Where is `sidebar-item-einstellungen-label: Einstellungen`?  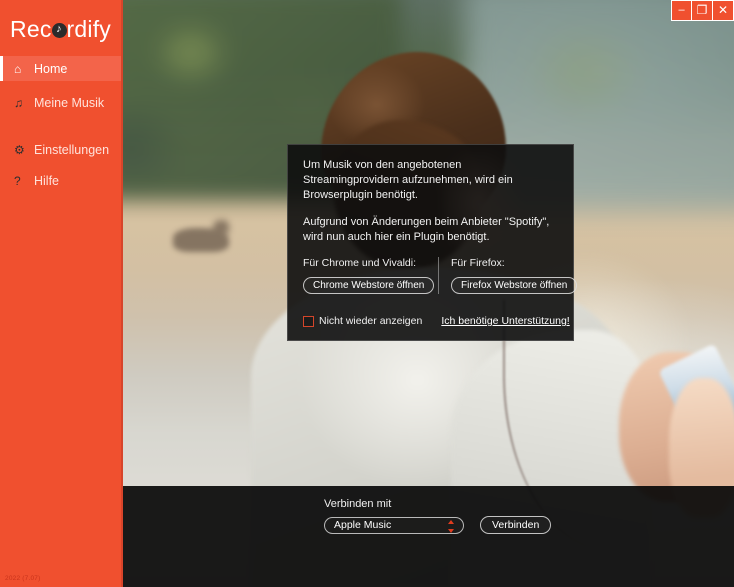
sidebar-item-einstellungen-label: Einstellungen is located at coordinates (72, 149).